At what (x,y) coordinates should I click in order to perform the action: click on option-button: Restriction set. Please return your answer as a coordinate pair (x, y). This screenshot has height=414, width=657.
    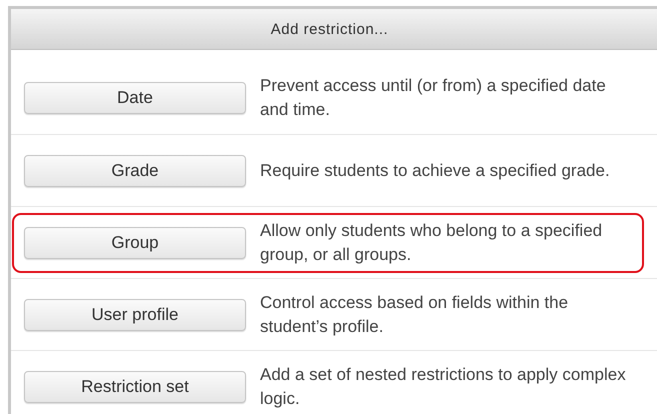
    Looking at the image, I should click on (135, 386).